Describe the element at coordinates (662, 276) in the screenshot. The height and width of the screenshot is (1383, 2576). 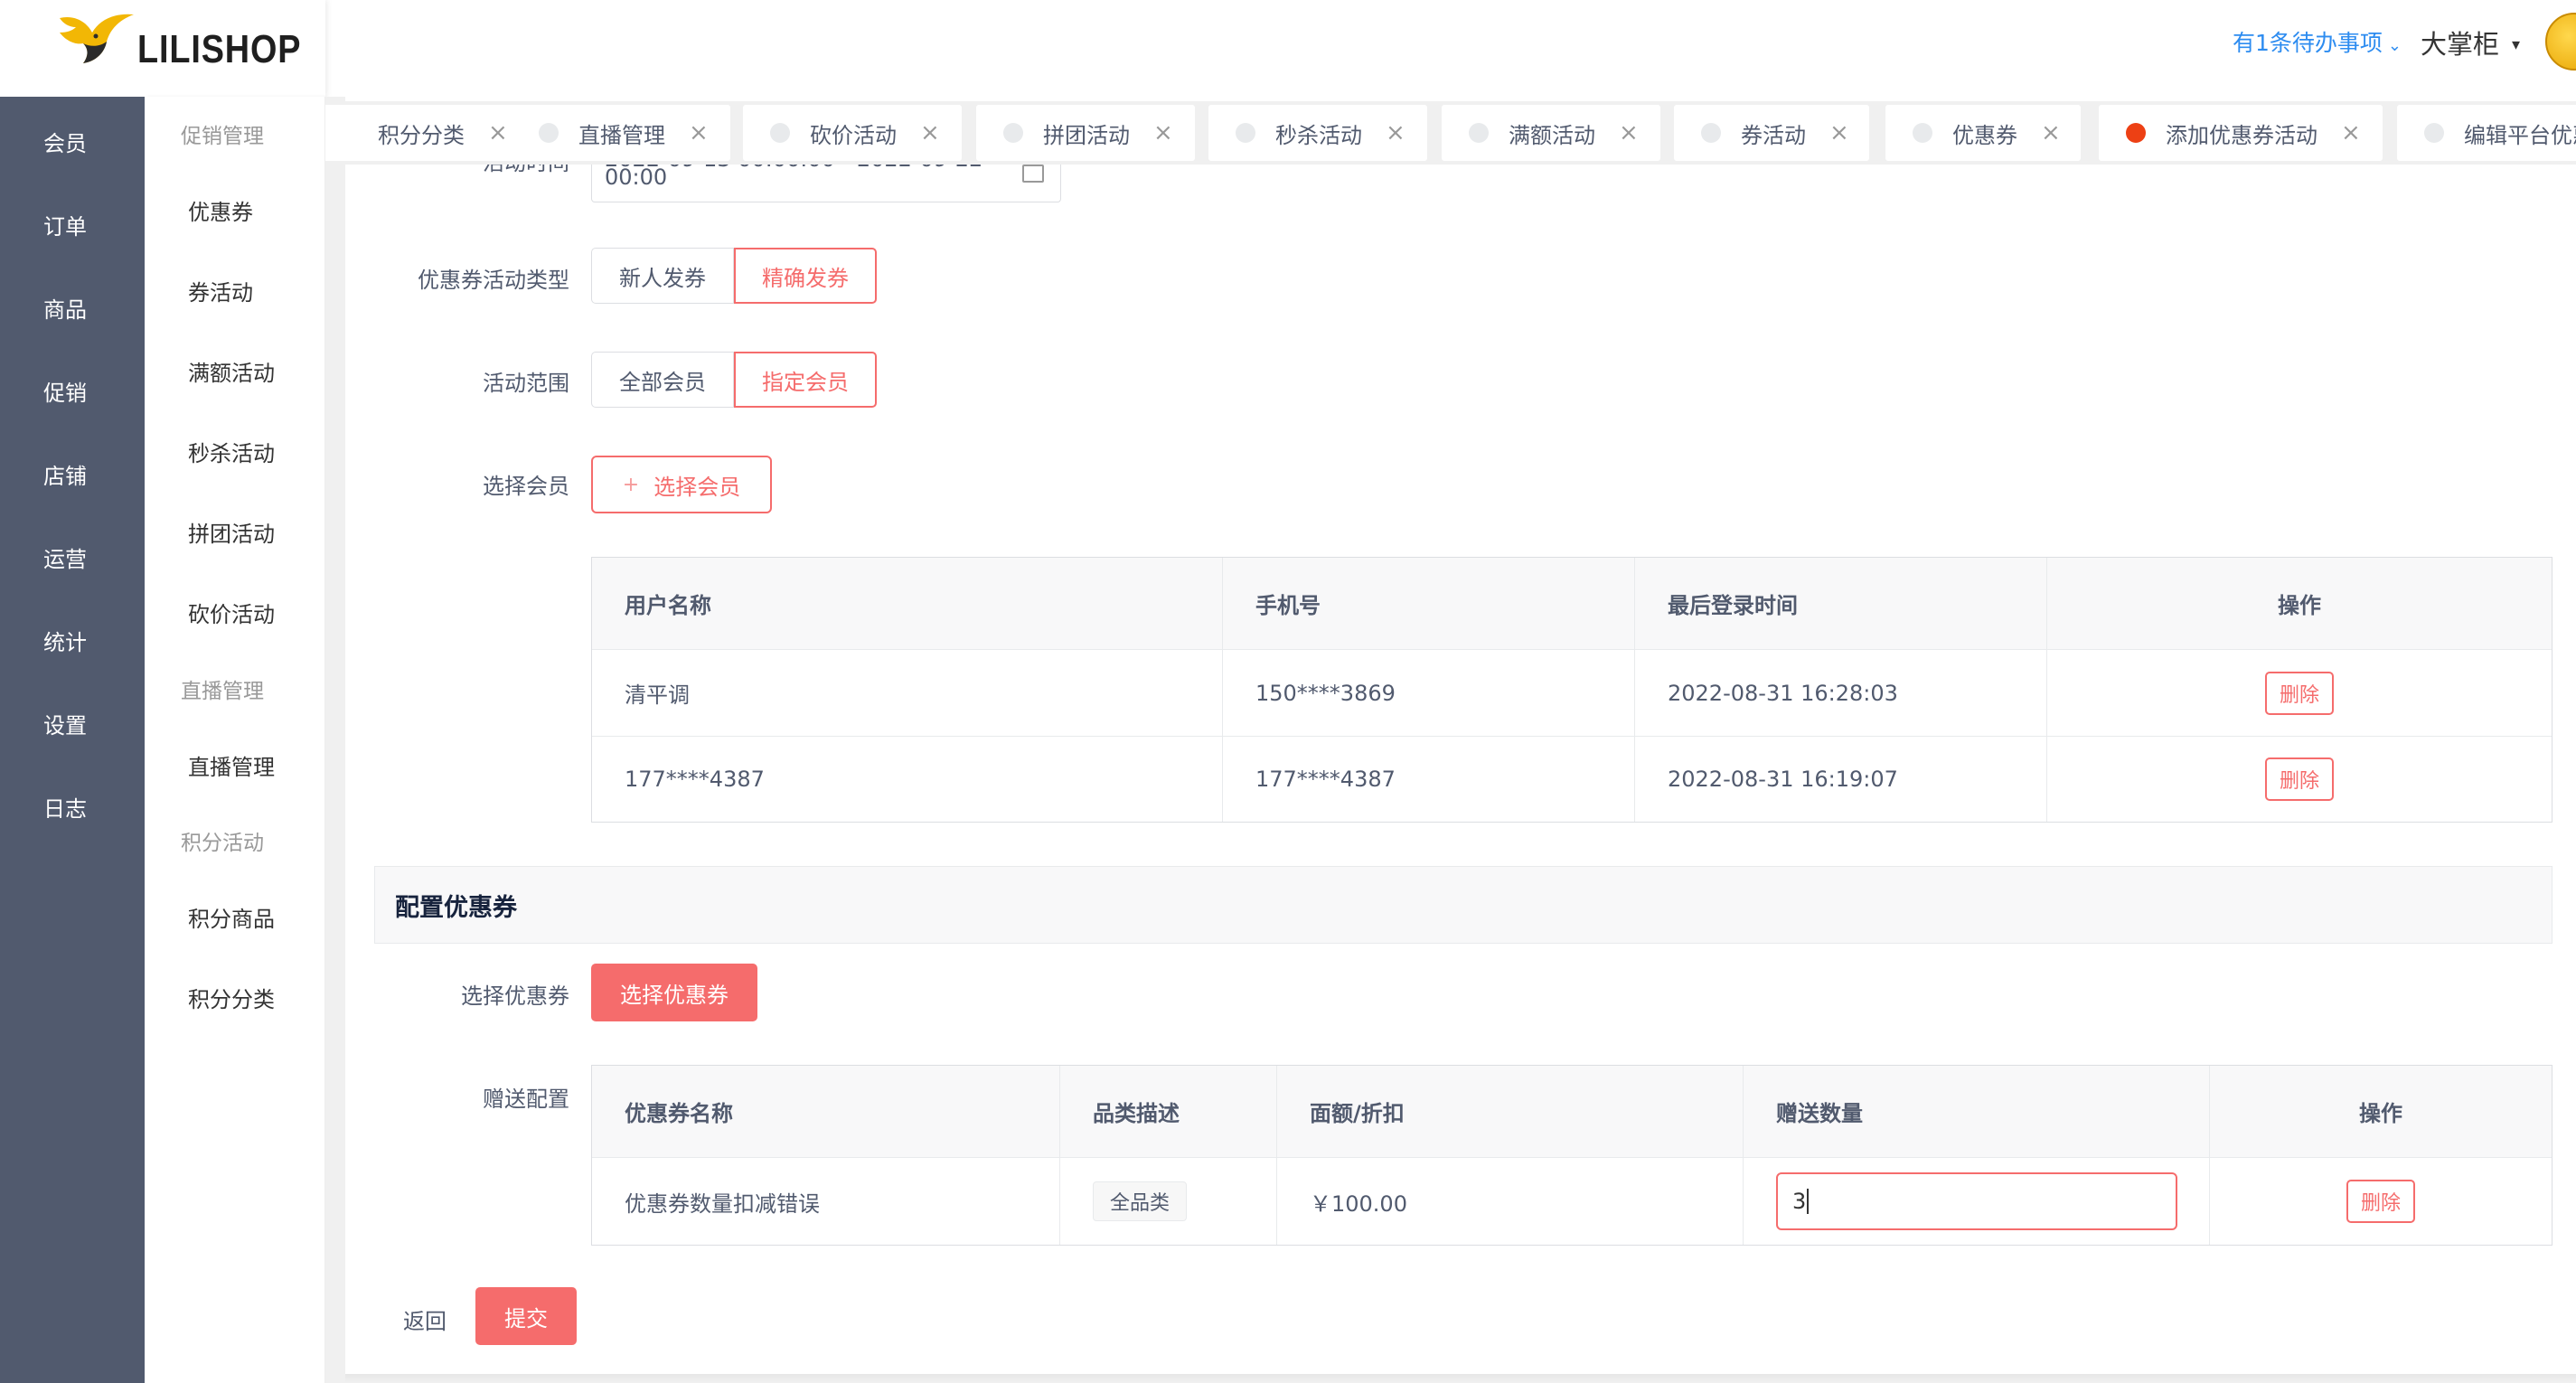
I see `coupon-type-newcomer: 新人发券` at that location.